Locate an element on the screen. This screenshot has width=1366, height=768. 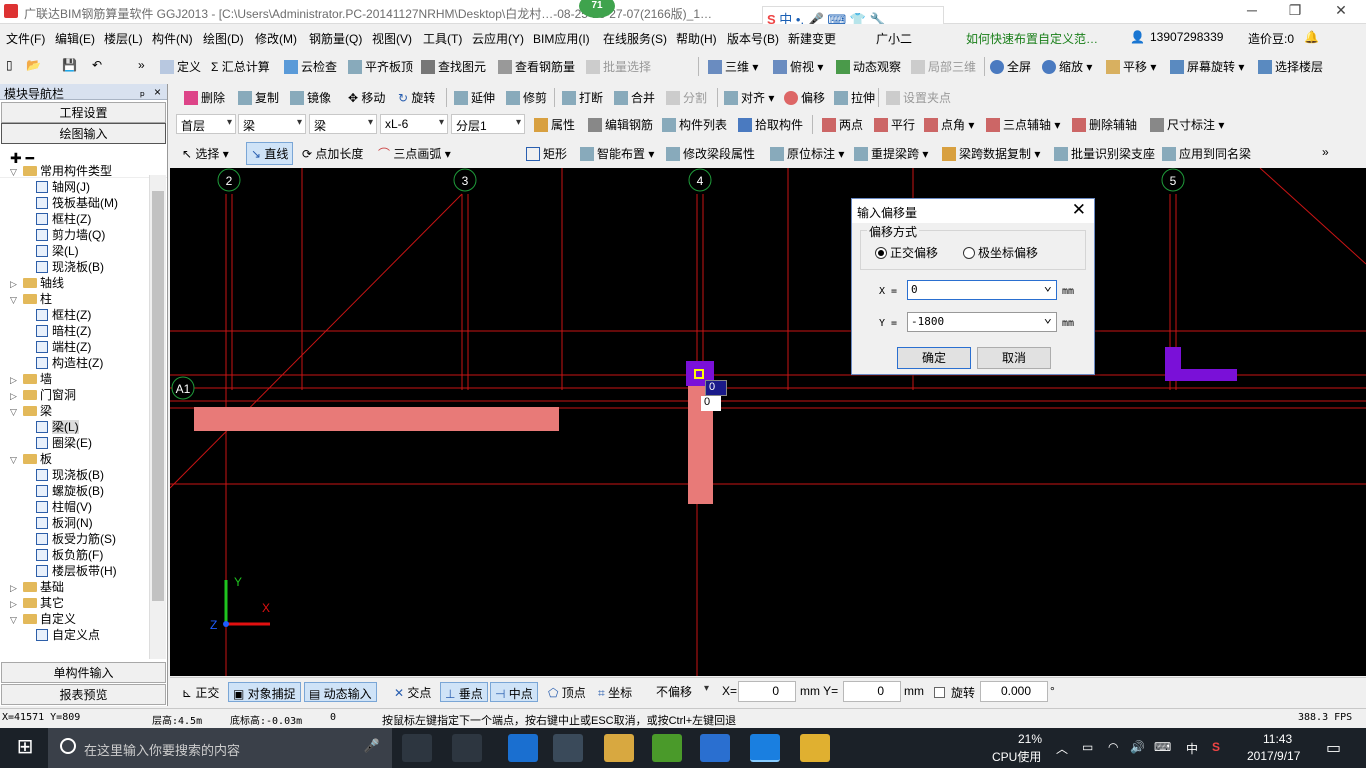
rectangle-button: 矩形 is located at coordinates (546, 153).